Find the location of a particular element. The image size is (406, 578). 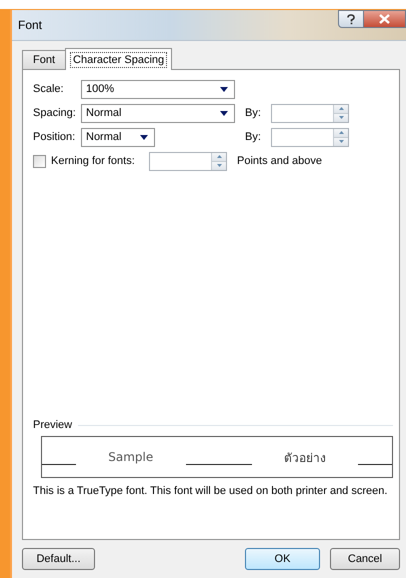

help-button is located at coordinates (351, 19).